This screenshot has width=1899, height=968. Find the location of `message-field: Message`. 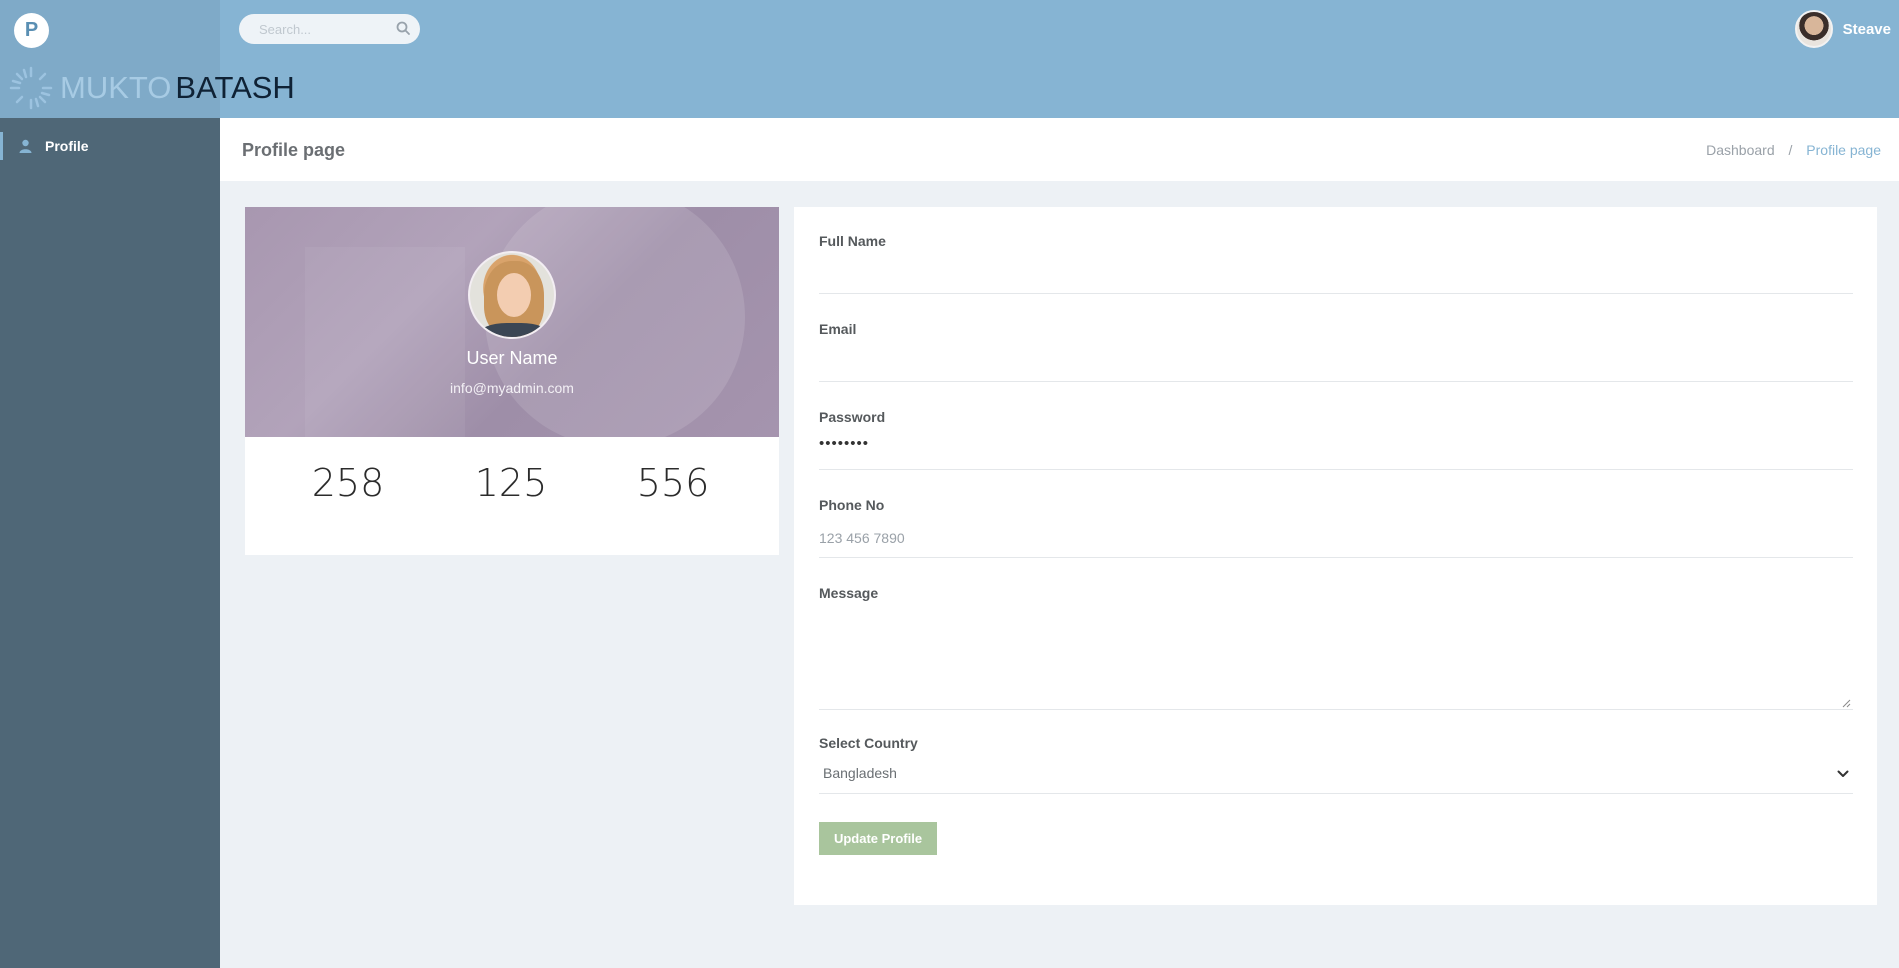

message-field: Message is located at coordinates (1336, 647).